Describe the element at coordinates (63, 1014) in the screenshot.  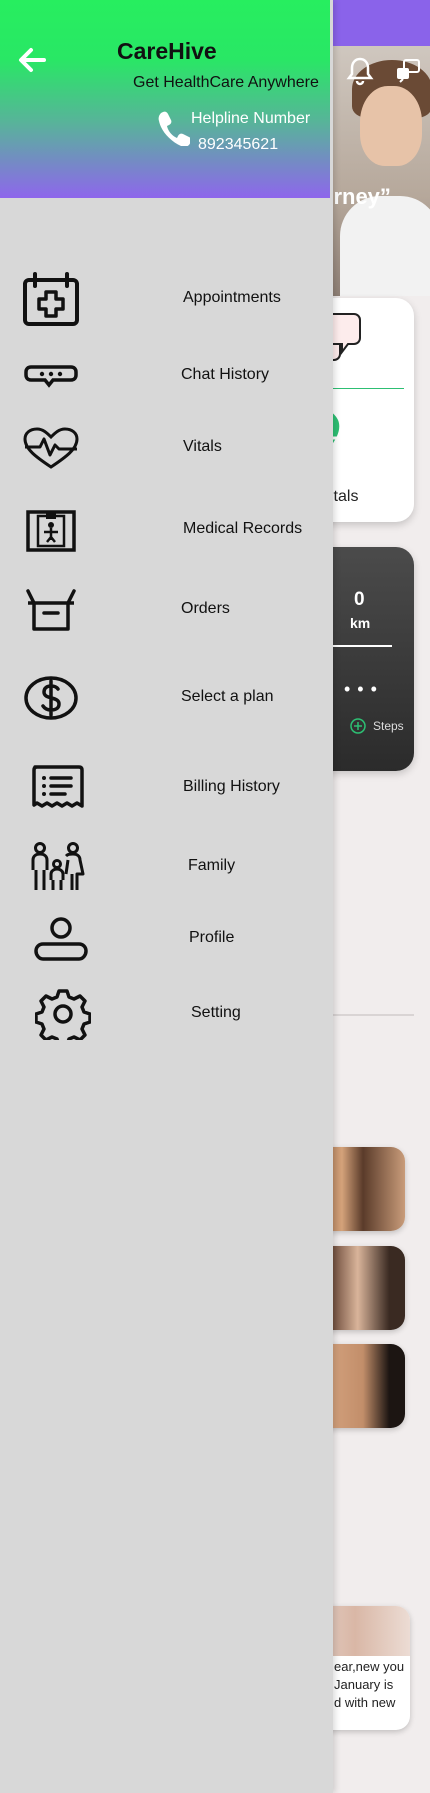
I see `gear-icon` at that location.